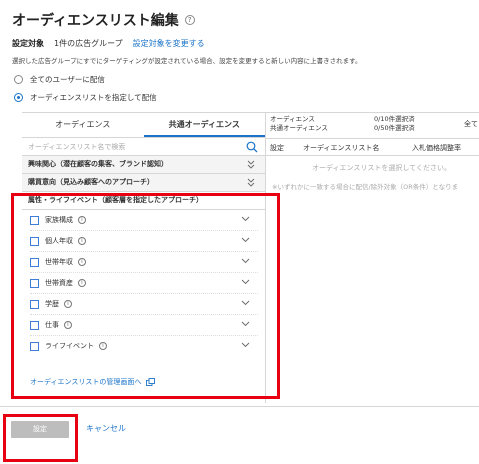  Describe the element at coordinates (95, 21) in the screenshot. I see `page-title-text: オーディエンスリスト編集` at that location.